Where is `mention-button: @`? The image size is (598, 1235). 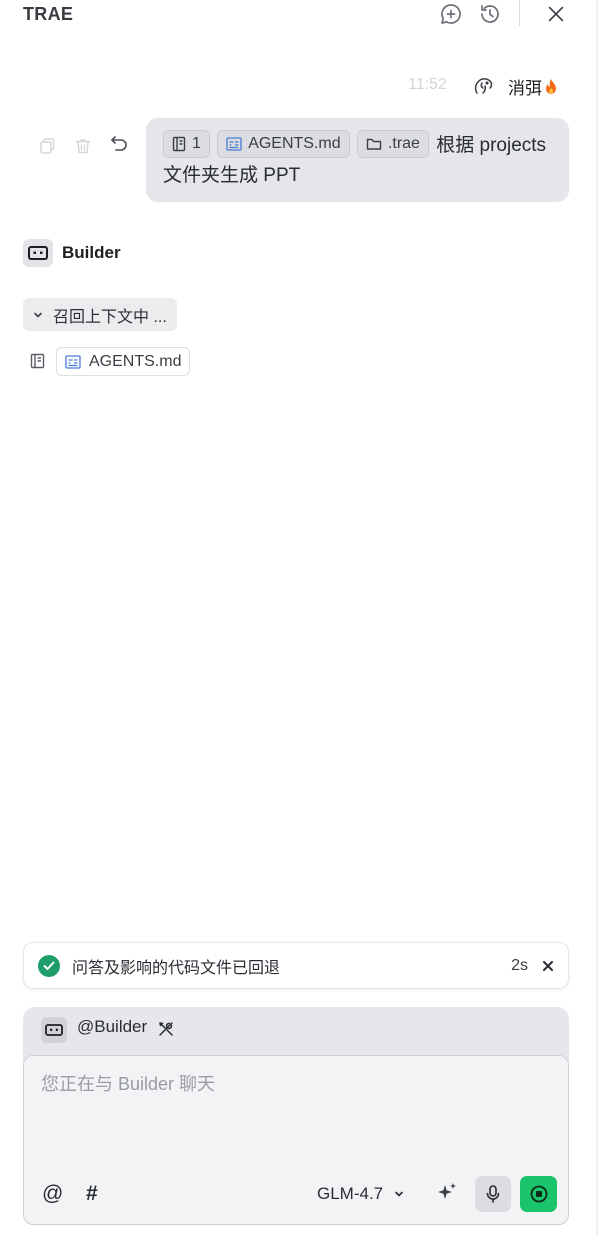
mention-button: @ is located at coordinates (52, 1194).